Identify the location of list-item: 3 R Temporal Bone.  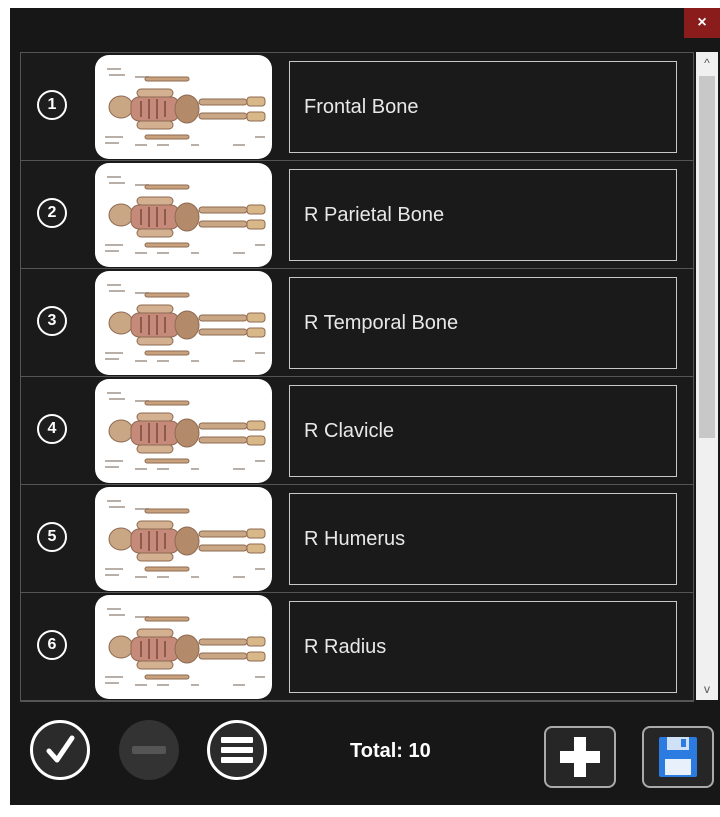
(357, 323).